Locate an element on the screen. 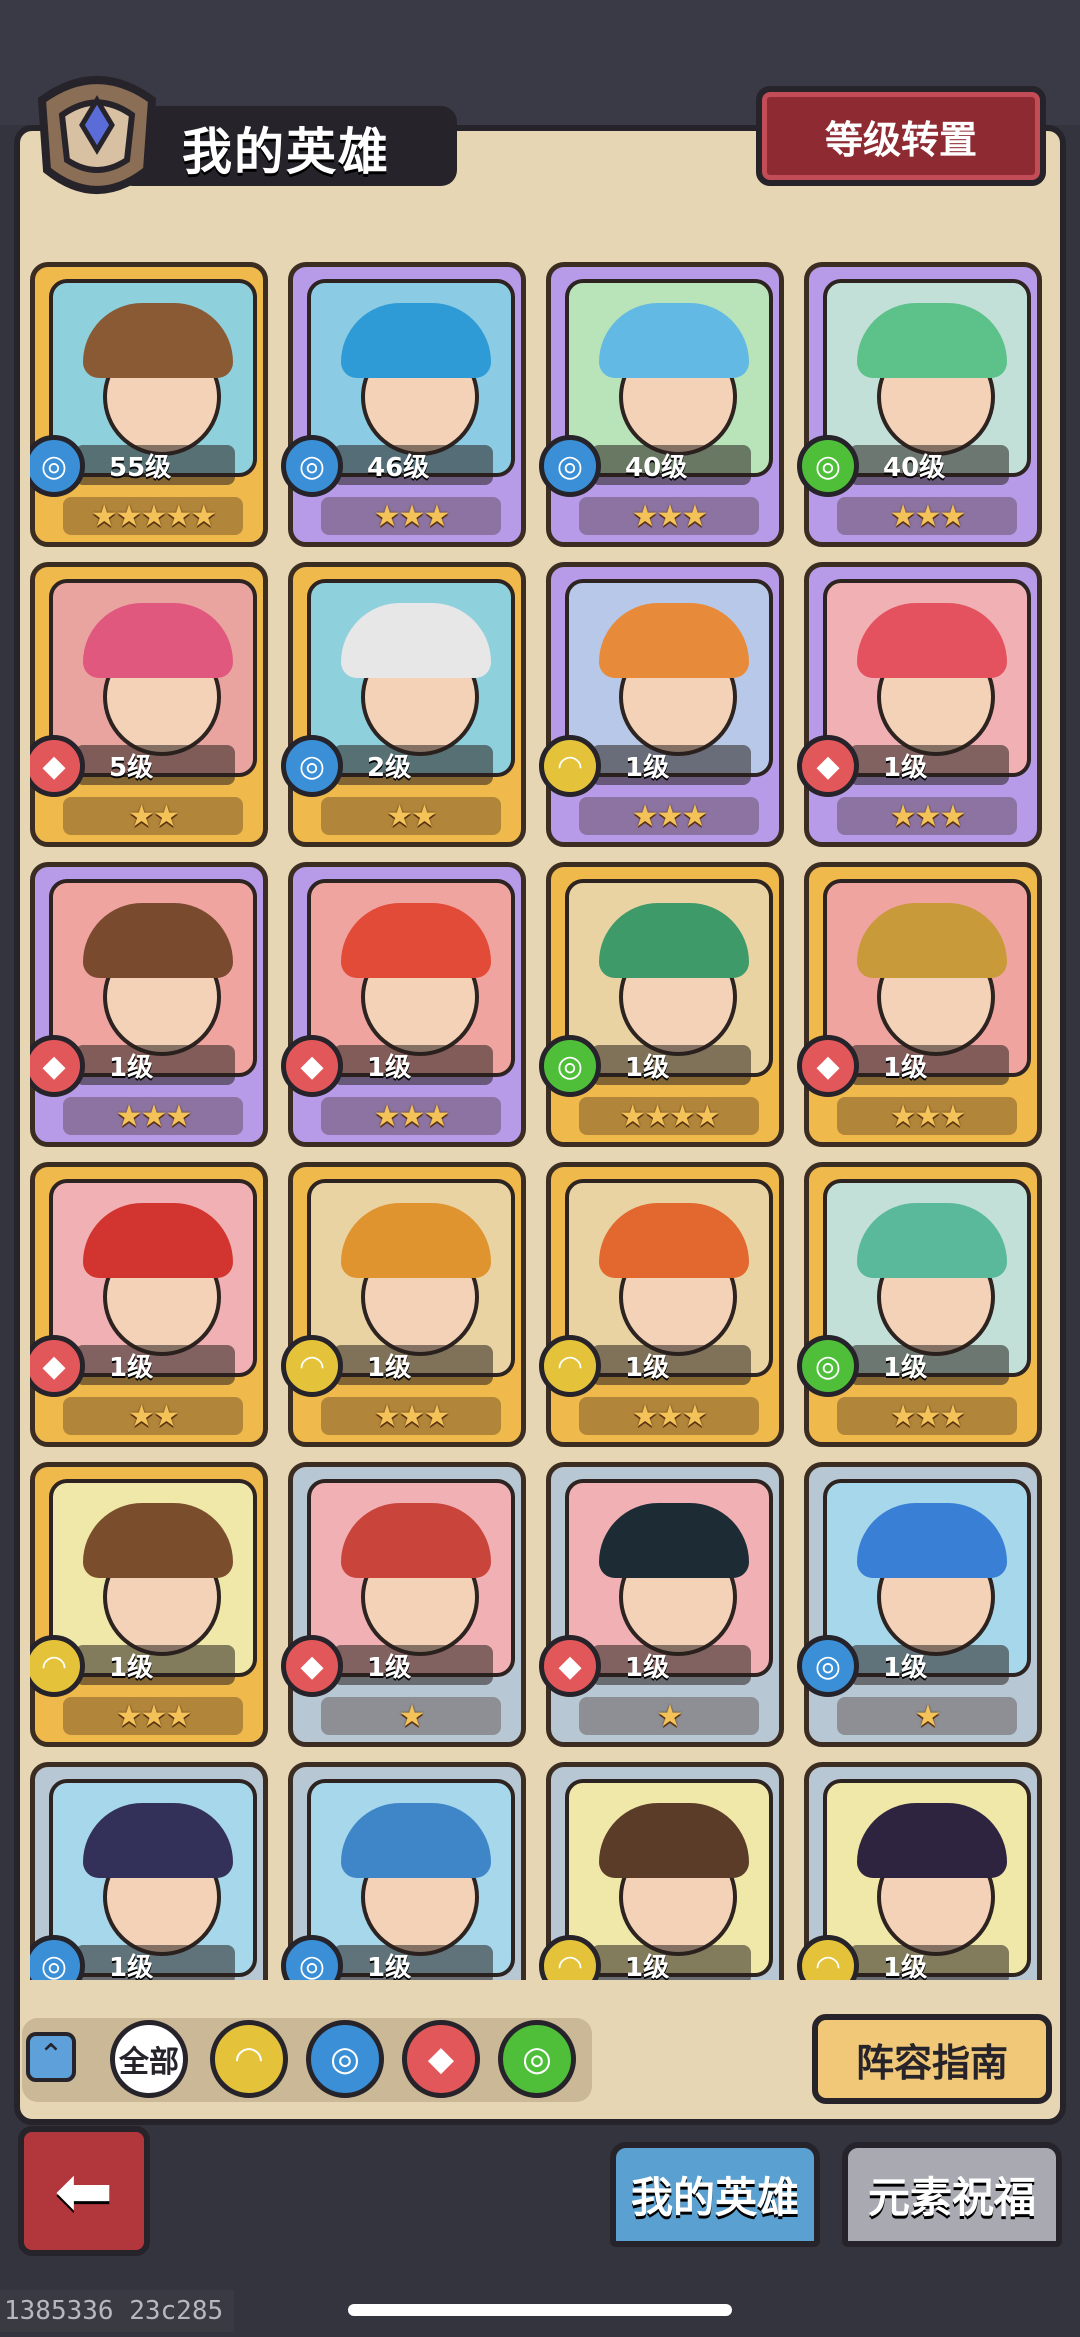  filter-all-button: 全部 is located at coordinates (149, 2059).